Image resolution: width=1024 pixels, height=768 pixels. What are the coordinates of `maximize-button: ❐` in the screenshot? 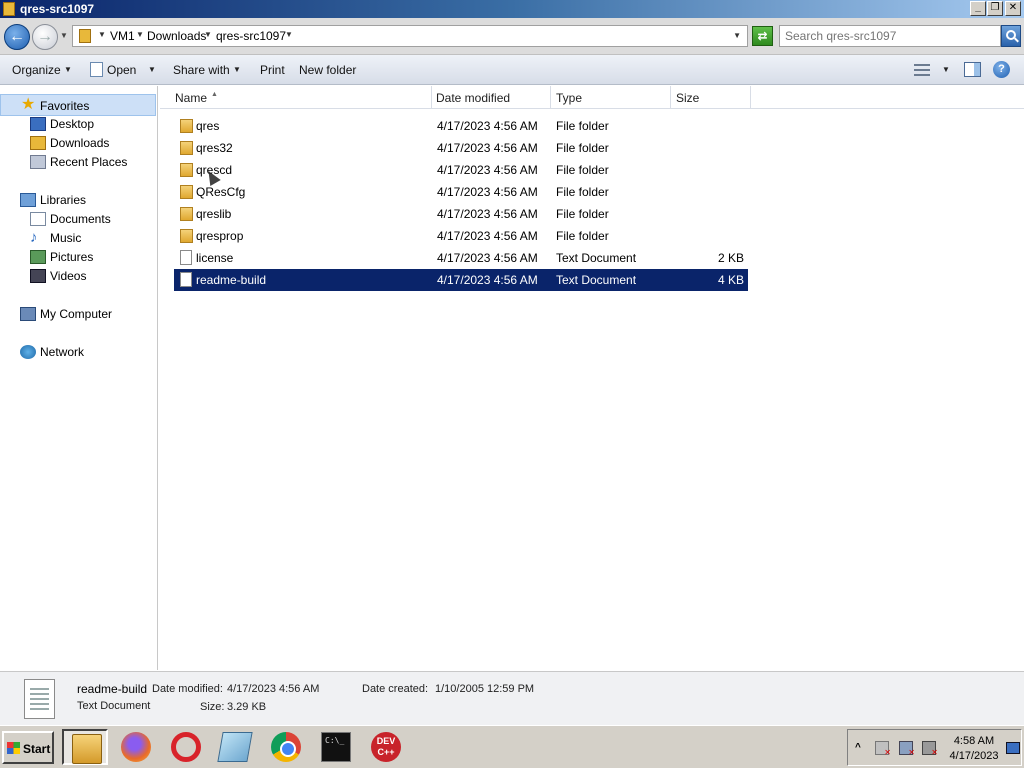 It's located at (995, 8).